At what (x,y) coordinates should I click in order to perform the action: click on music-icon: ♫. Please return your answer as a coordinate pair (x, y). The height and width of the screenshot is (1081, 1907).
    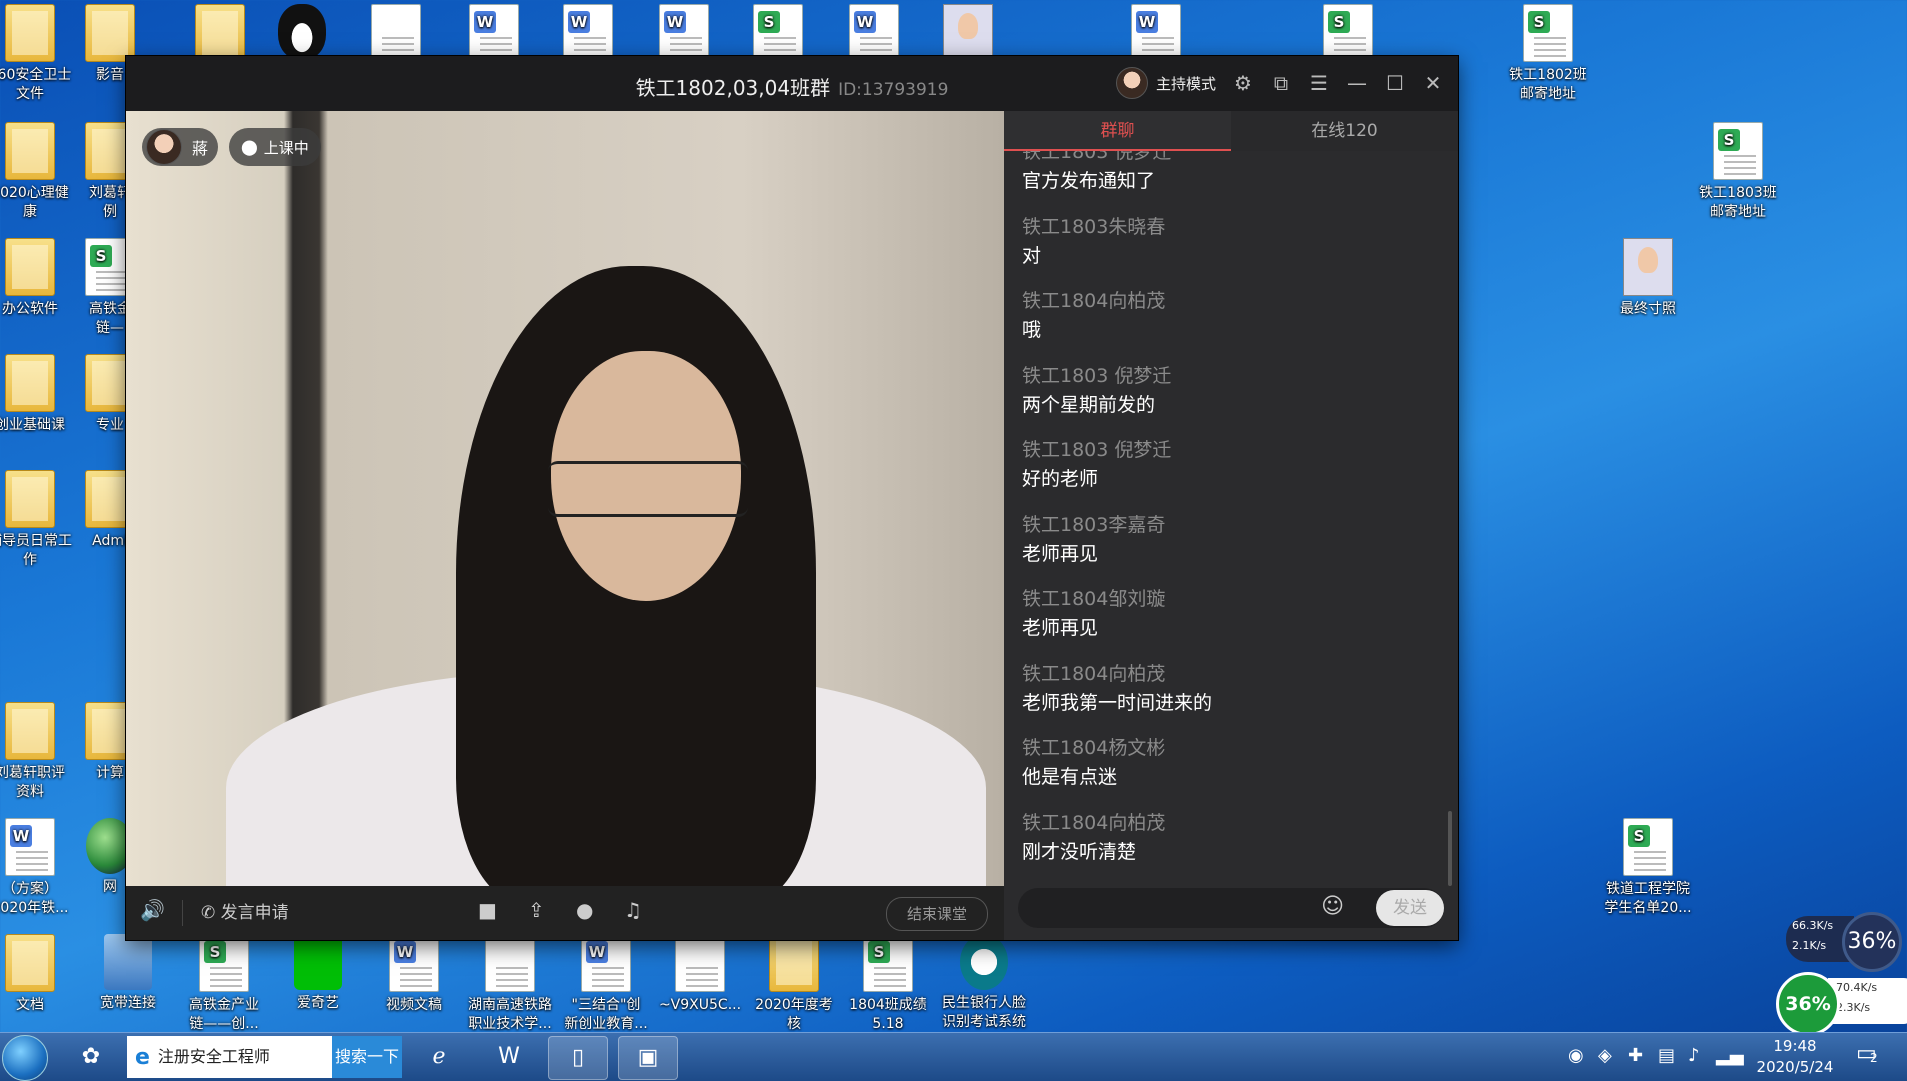
    Looking at the image, I should click on (633, 910).